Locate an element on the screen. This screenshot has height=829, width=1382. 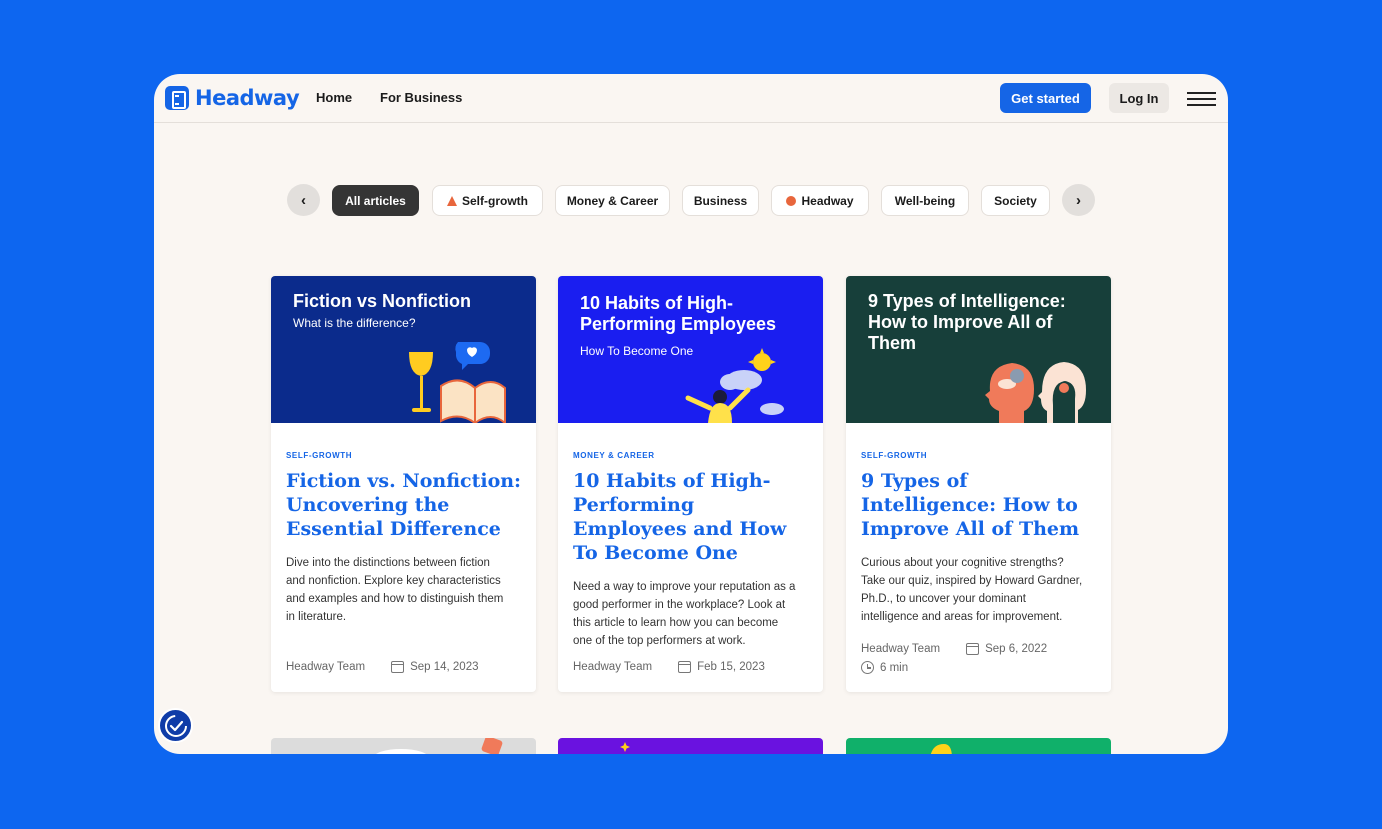
person-cloud-illustration-icon is located at coordinates (734, 385).